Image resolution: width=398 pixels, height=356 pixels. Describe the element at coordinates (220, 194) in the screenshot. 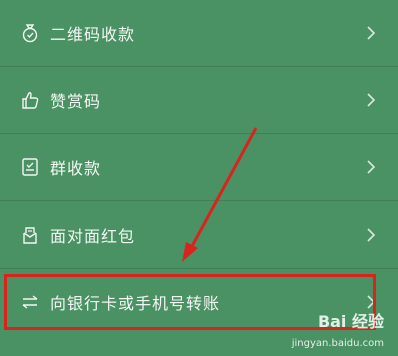

I see `annotation-arrow` at that location.